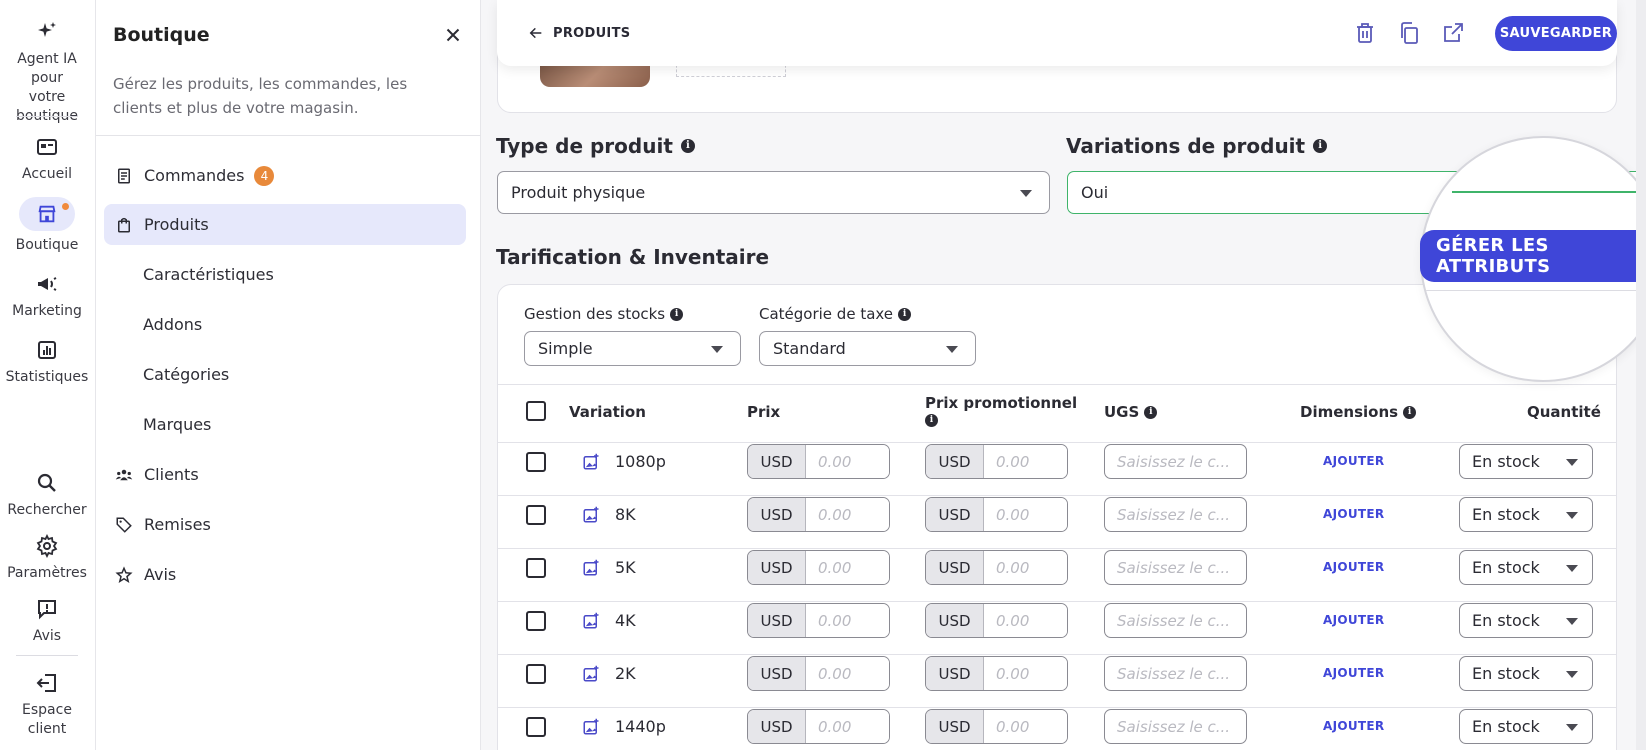 This screenshot has width=1646, height=750. What do you see at coordinates (1641, 375) in the screenshot?
I see `scrollbar-track` at bounding box center [1641, 375].